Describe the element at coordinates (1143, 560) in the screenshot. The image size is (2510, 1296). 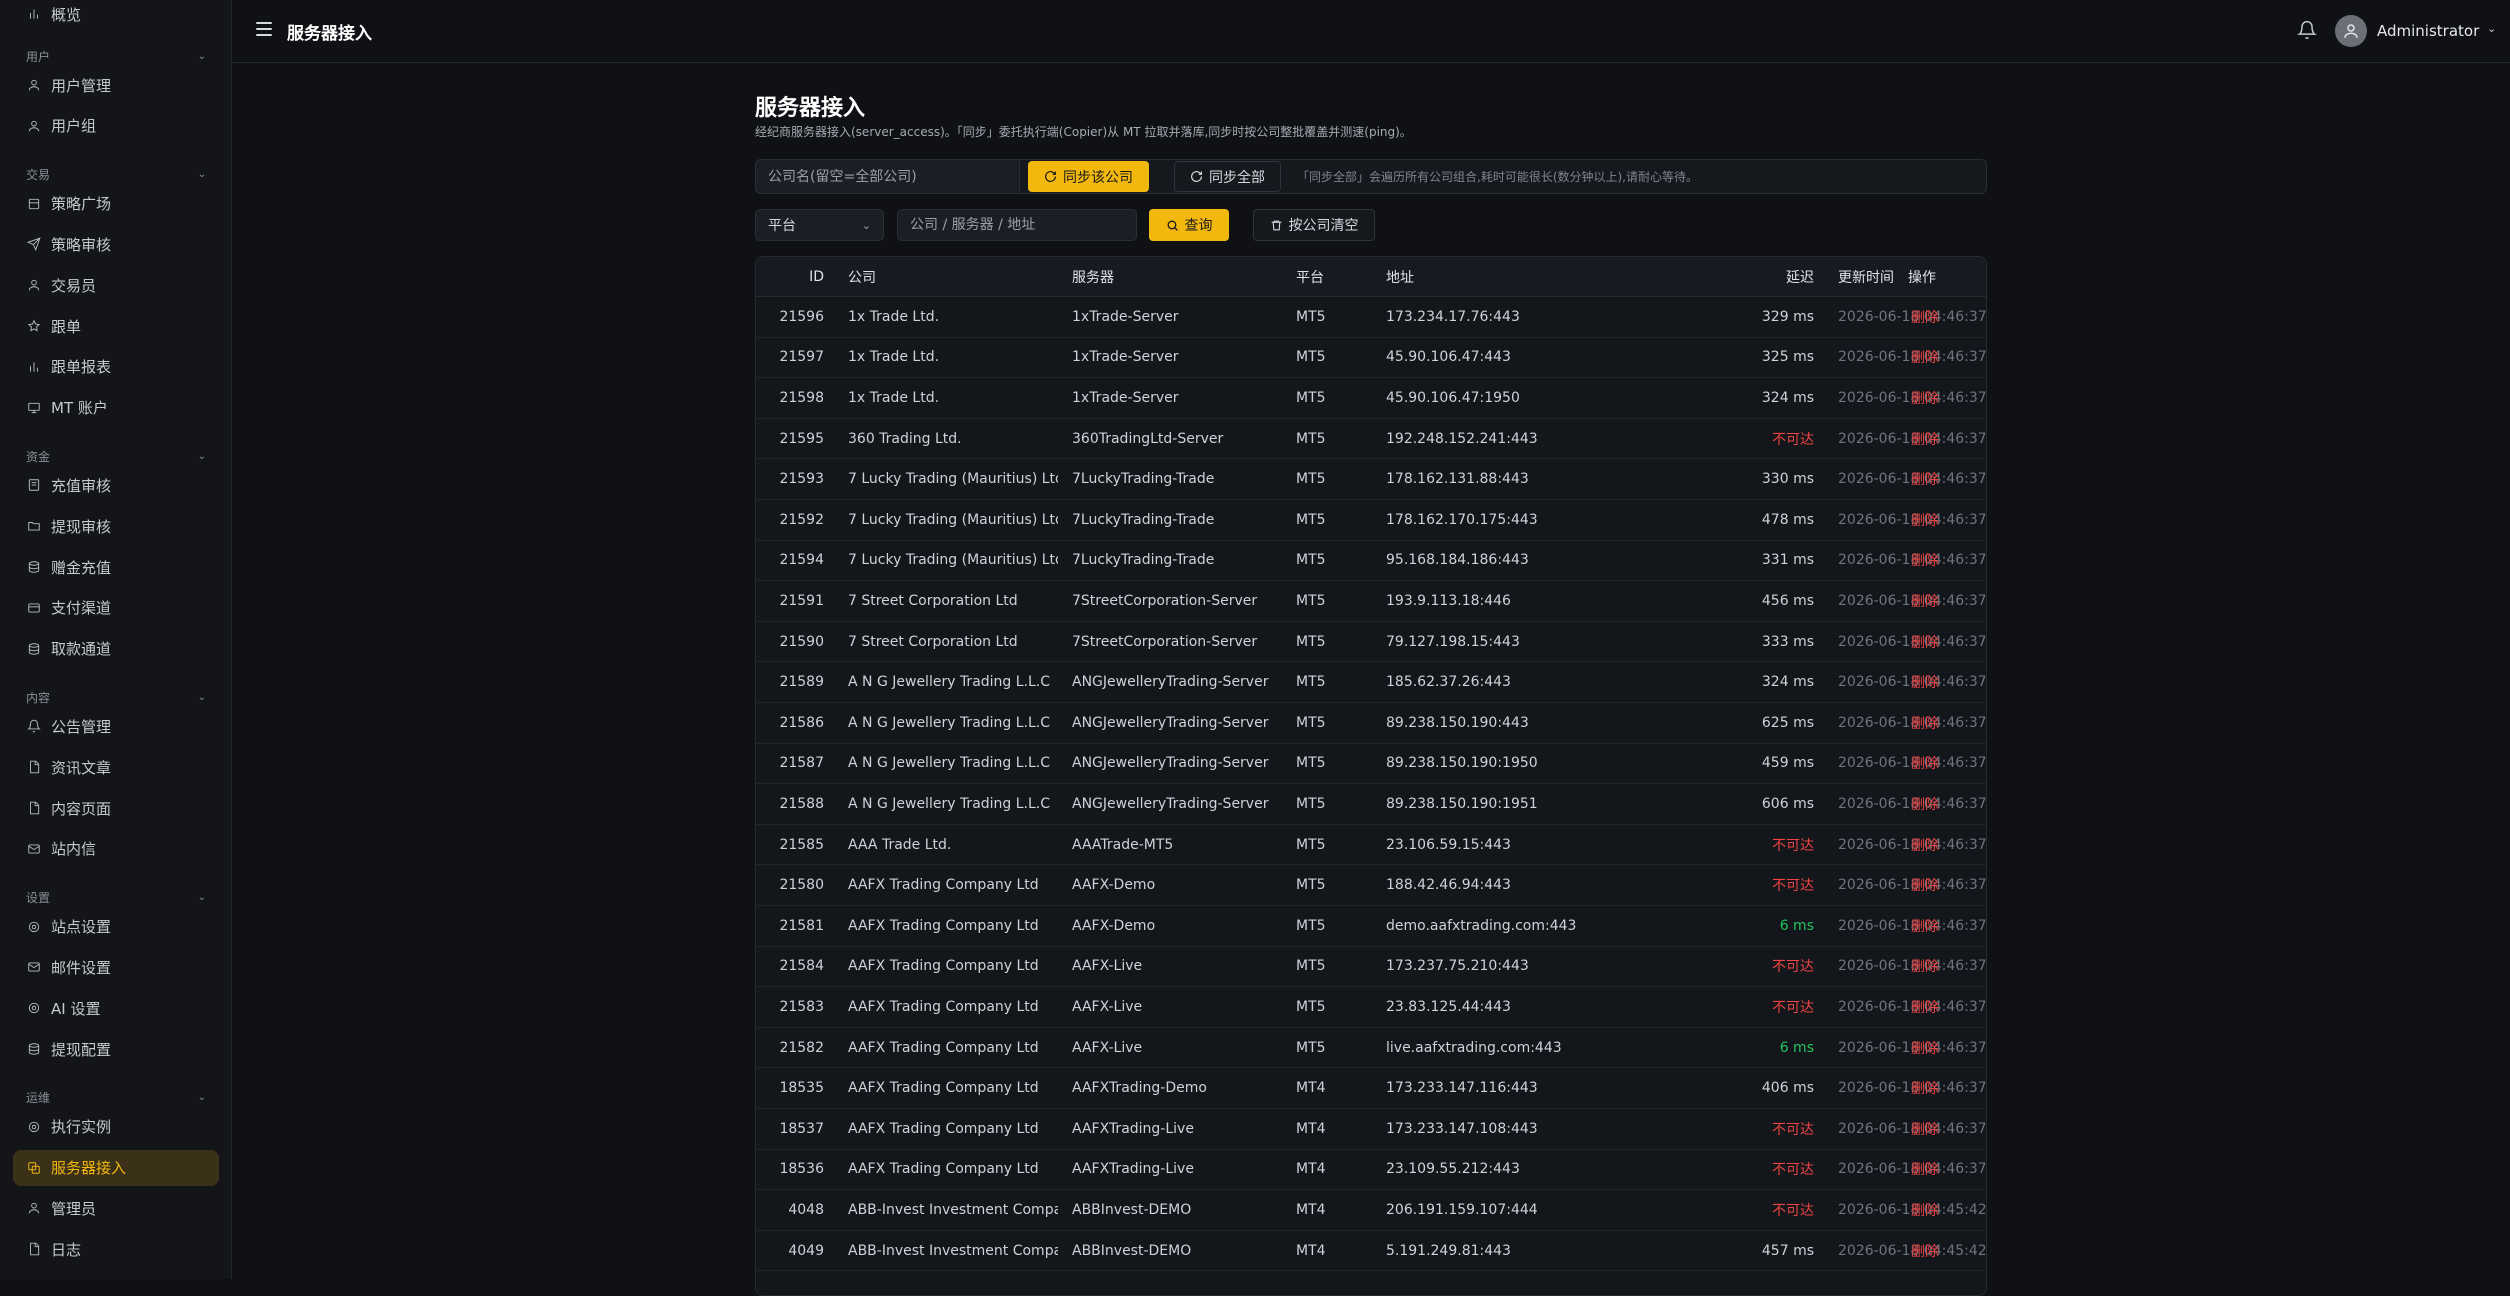
I see `cell-server: 7LuckyTrading-Trade` at that location.